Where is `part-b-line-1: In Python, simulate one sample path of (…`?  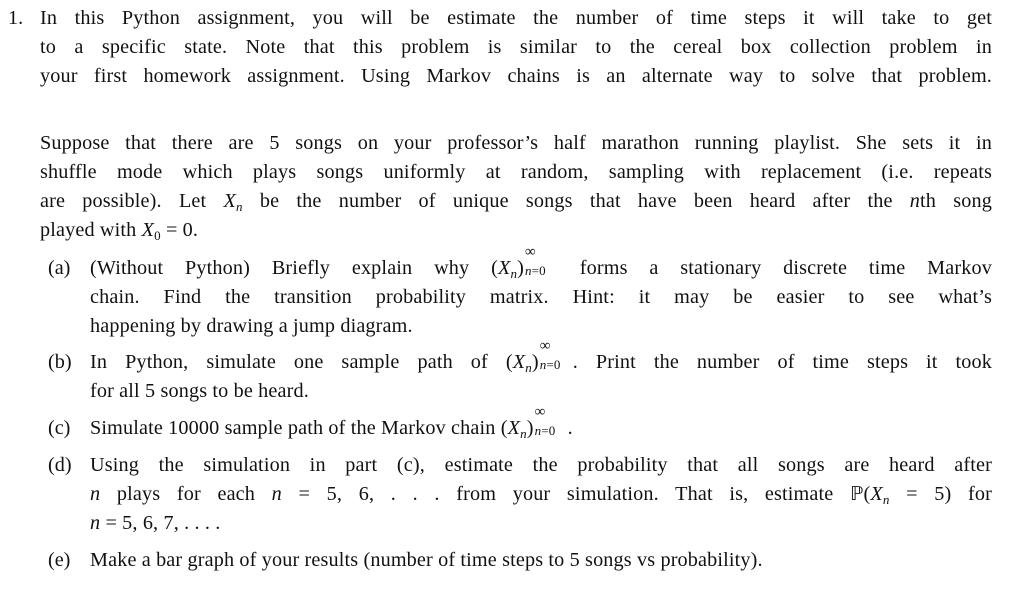 part-b-line-1: In Python, simulate one sample path of (… is located at coordinates (541, 357).